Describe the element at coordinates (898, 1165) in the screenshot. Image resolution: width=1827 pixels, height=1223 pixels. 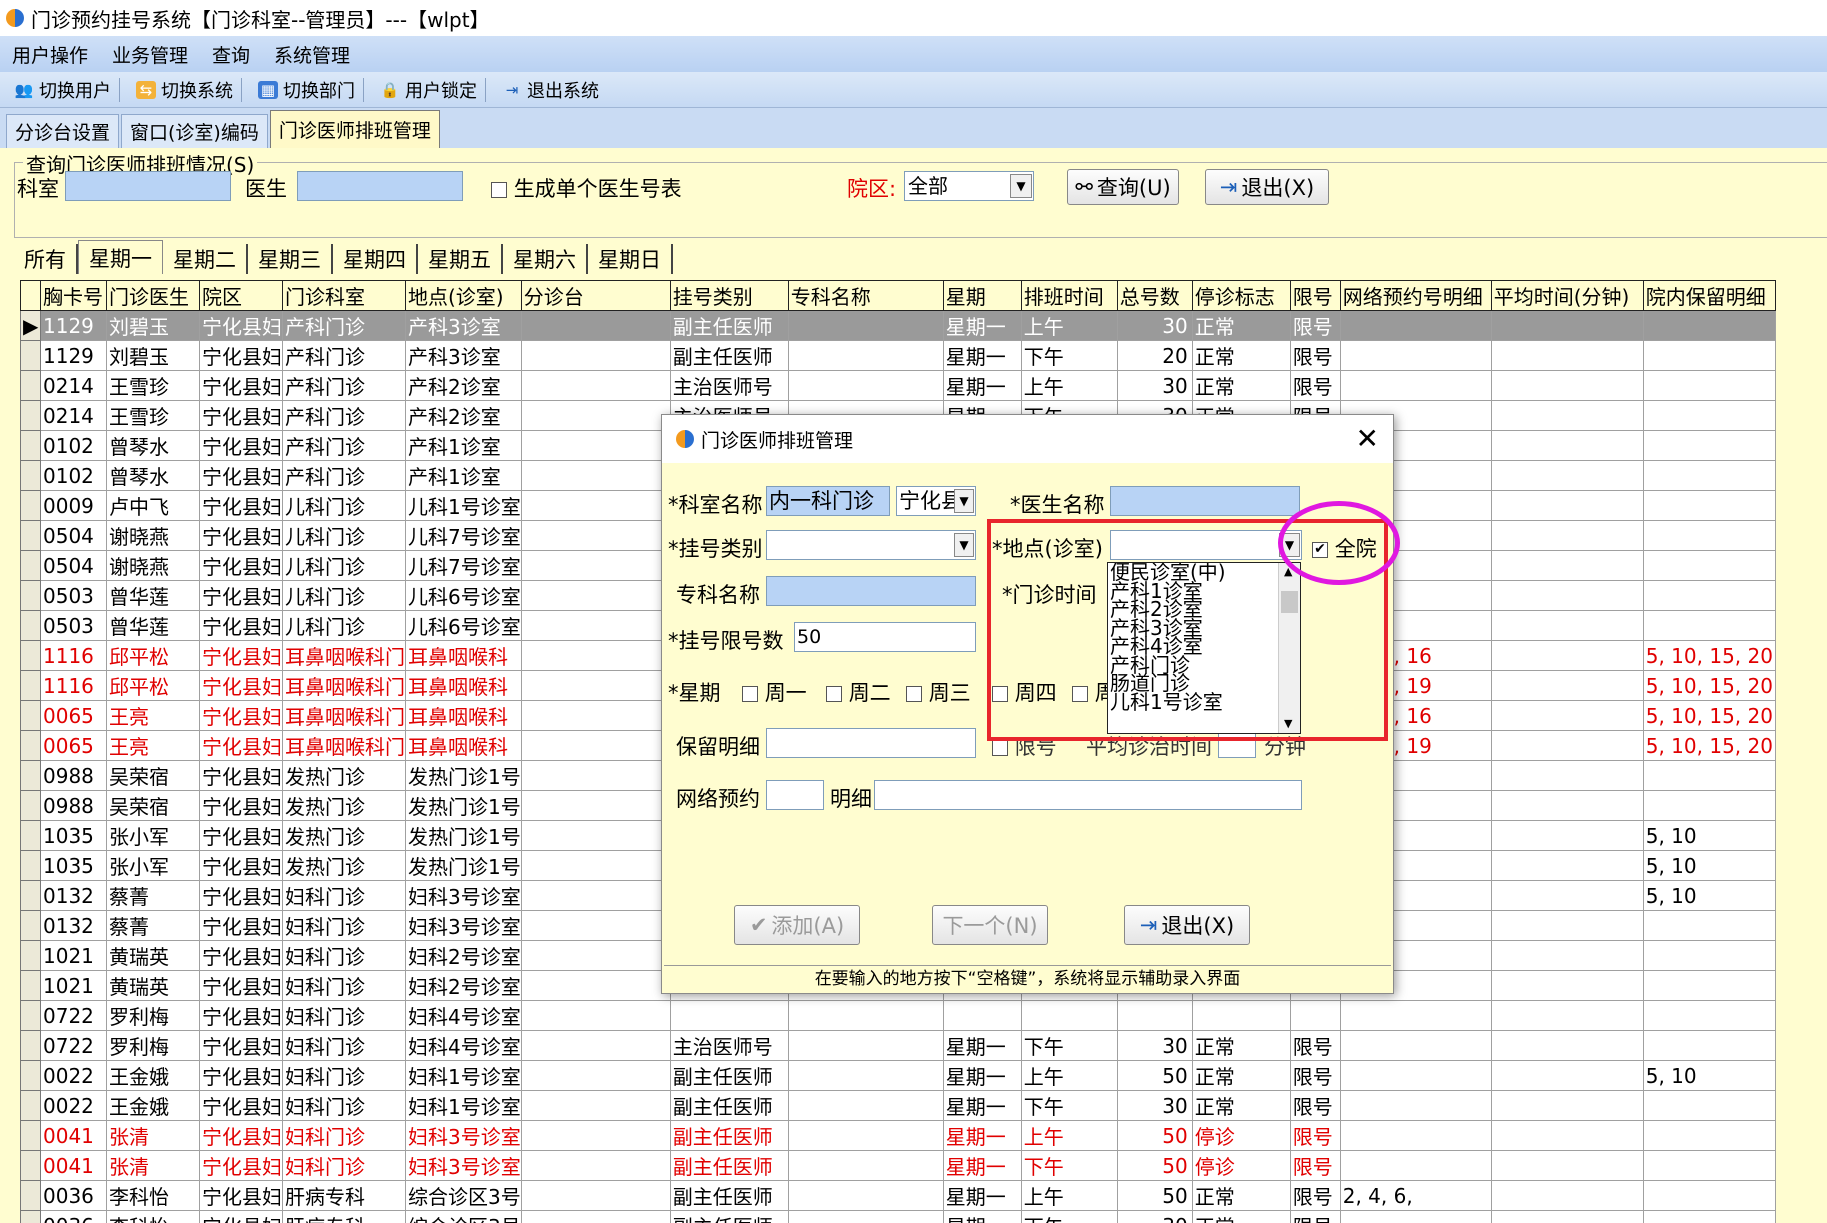
I see `table-row: 0041 张清 宁化县妇 妇科门诊 妇科3号诊室 副主任医师 星期一 下午 50 停诊 限号` at that location.